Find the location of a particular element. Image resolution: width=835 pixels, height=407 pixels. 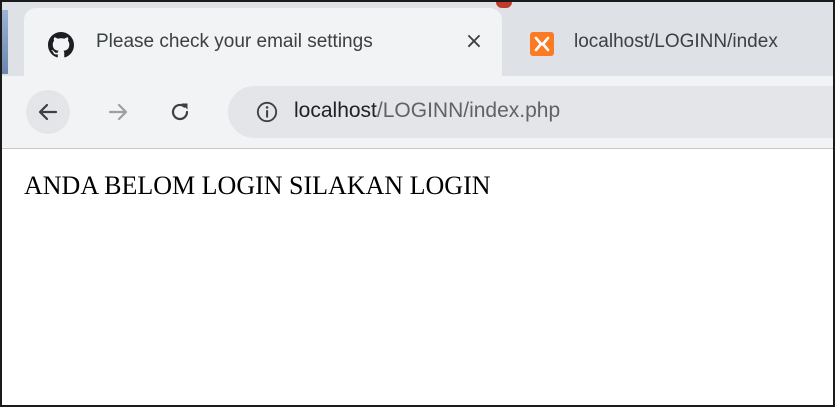

forward-button is located at coordinates (118, 112).